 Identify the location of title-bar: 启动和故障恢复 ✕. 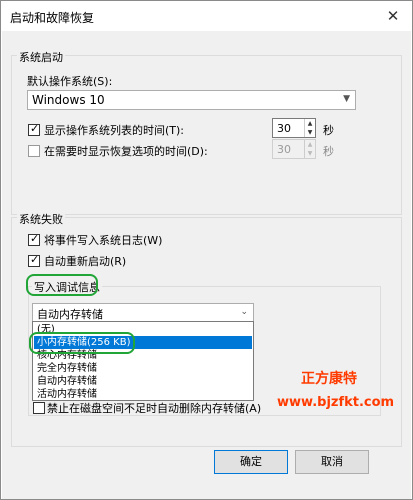
(206, 16).